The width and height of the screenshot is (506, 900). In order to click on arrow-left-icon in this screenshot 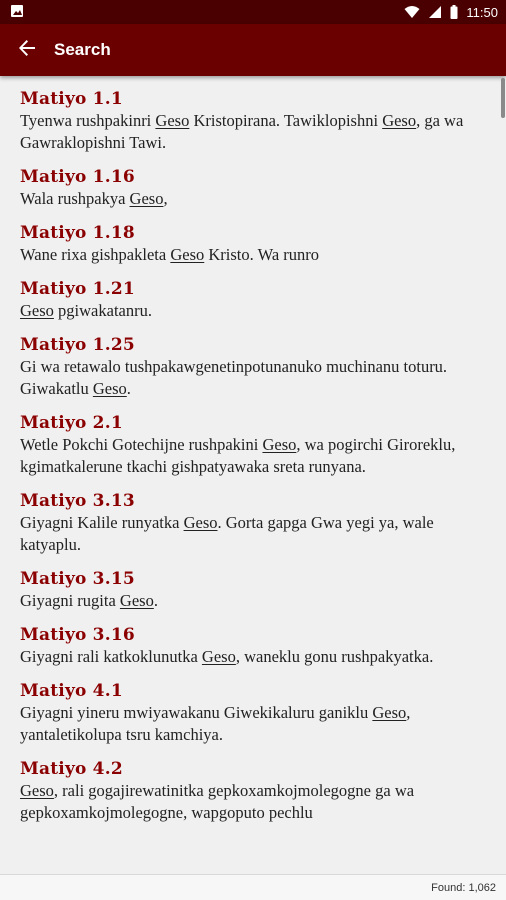, I will do `click(27, 50)`.